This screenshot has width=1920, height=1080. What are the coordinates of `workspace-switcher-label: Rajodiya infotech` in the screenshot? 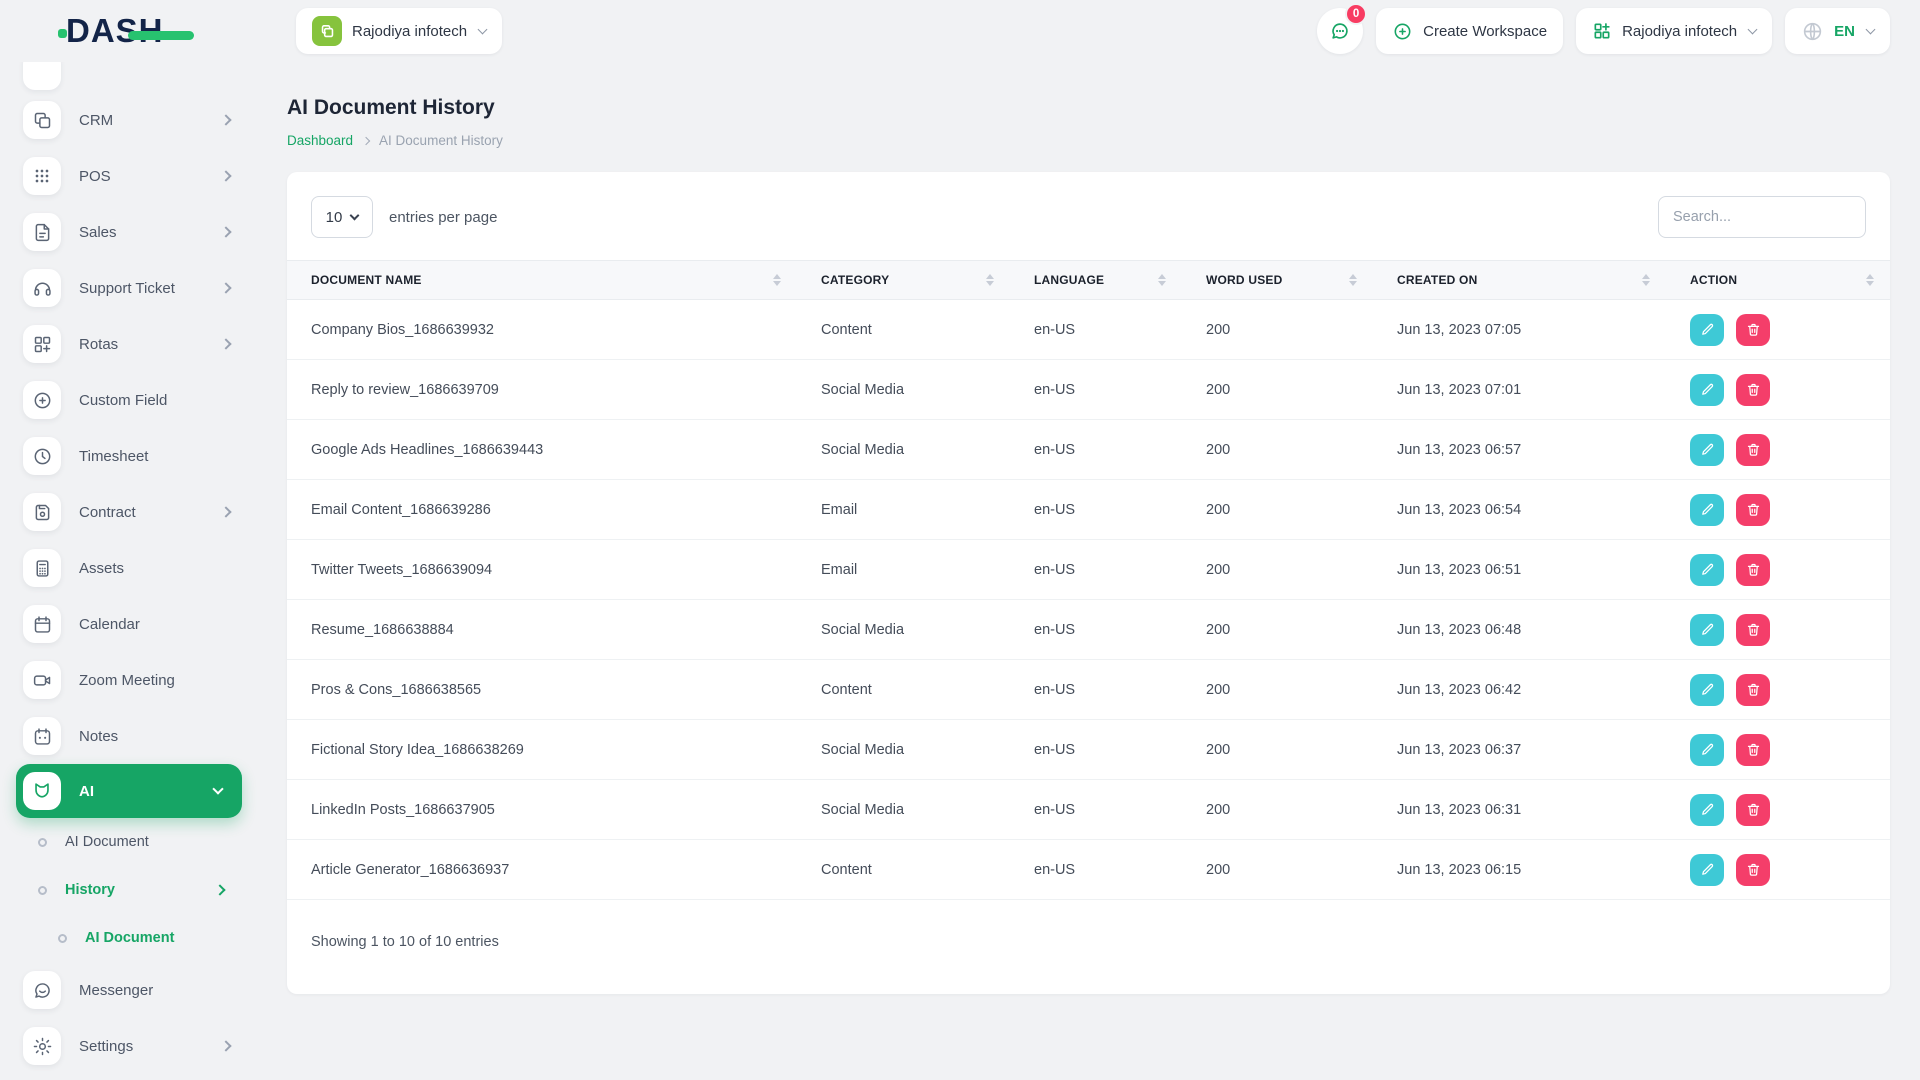 It's located at (410, 31).